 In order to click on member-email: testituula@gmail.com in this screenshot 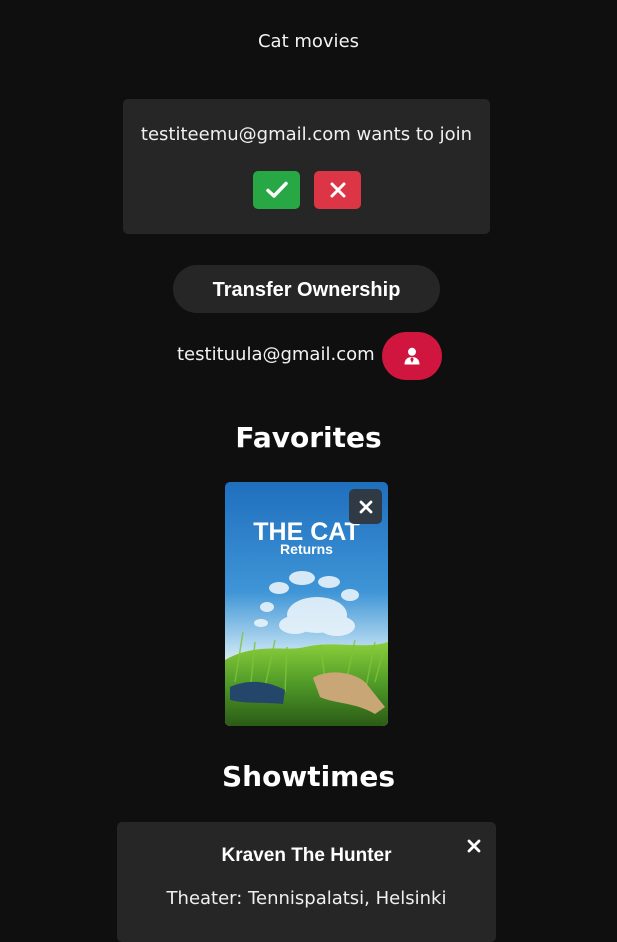, I will do `click(276, 354)`.